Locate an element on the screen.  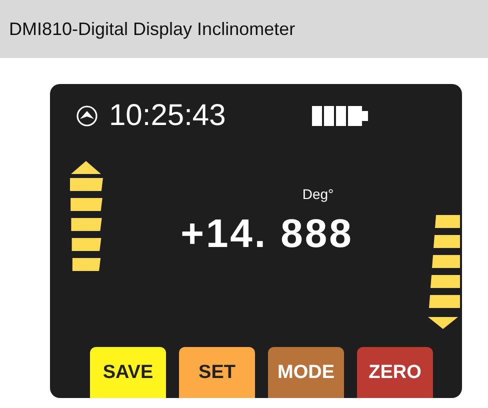
function-button: SET is located at coordinates (217, 372).